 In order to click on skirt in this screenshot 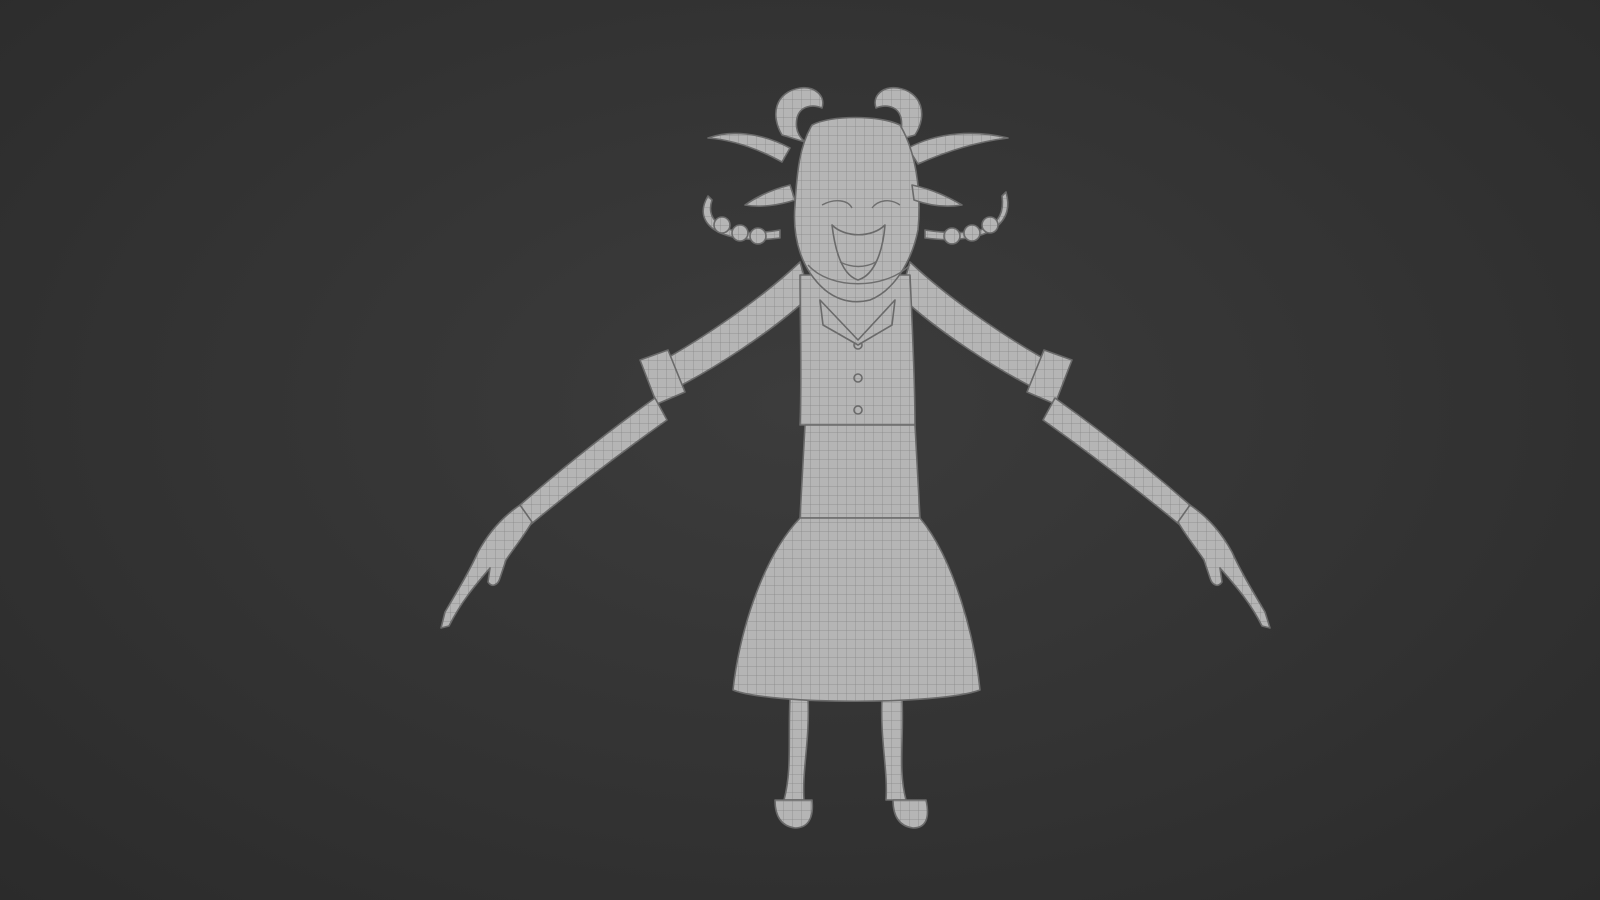, I will do `click(856, 563)`.